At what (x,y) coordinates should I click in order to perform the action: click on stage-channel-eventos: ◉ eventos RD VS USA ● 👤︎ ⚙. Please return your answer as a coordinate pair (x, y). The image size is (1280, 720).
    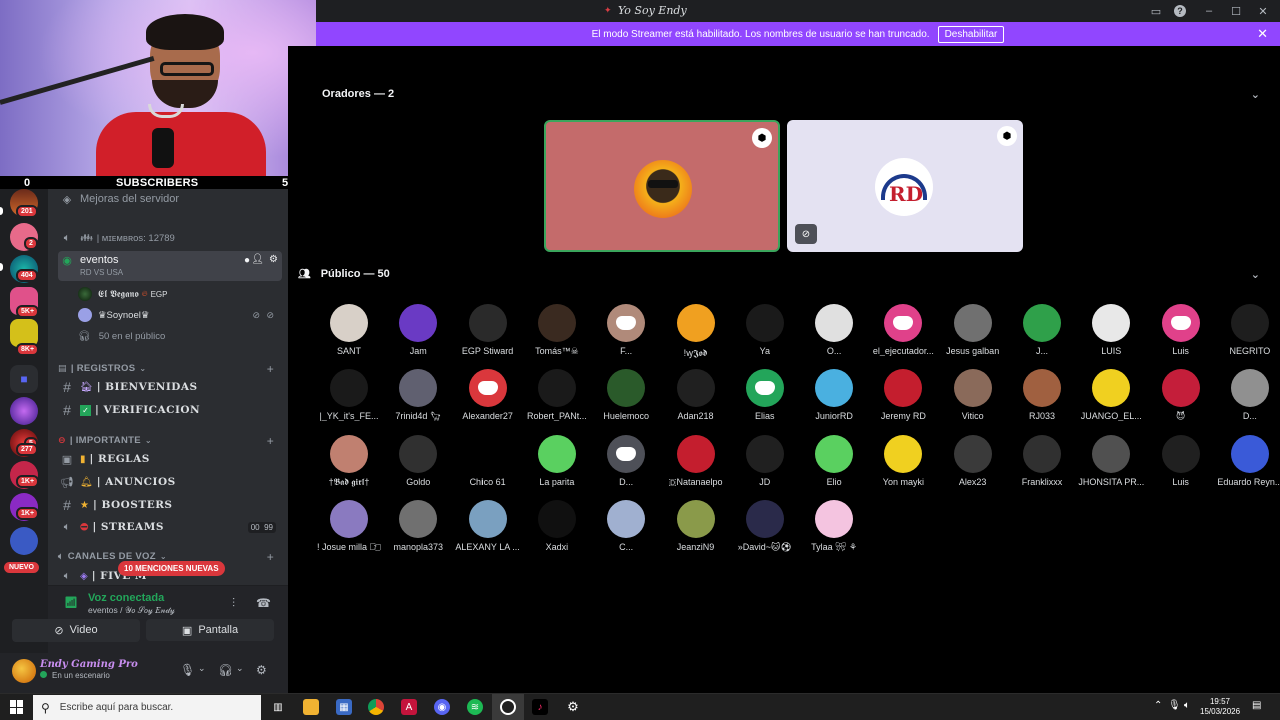
    Looking at the image, I should click on (170, 266).